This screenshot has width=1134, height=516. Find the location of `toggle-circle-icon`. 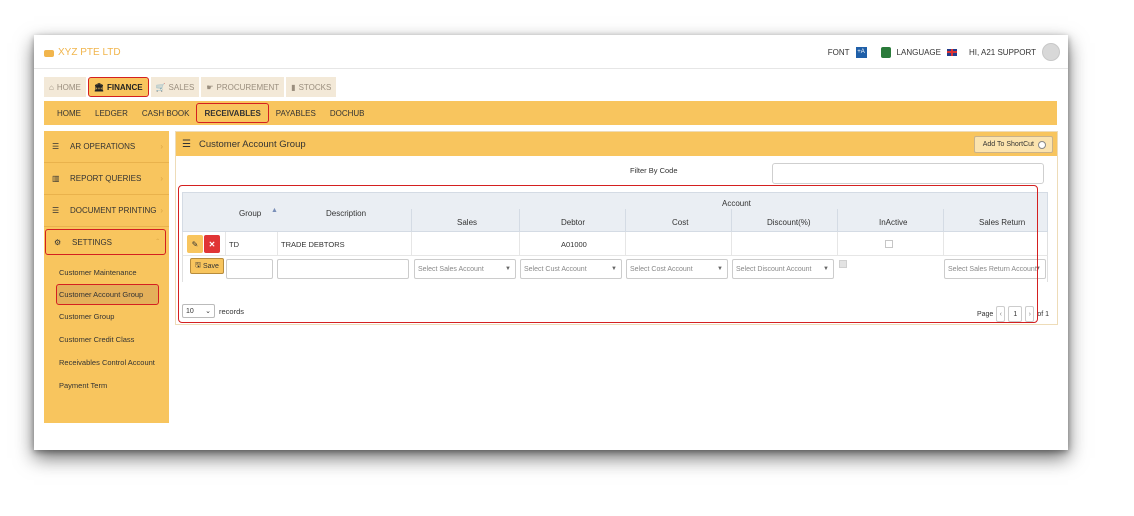

toggle-circle-icon is located at coordinates (1042, 144).